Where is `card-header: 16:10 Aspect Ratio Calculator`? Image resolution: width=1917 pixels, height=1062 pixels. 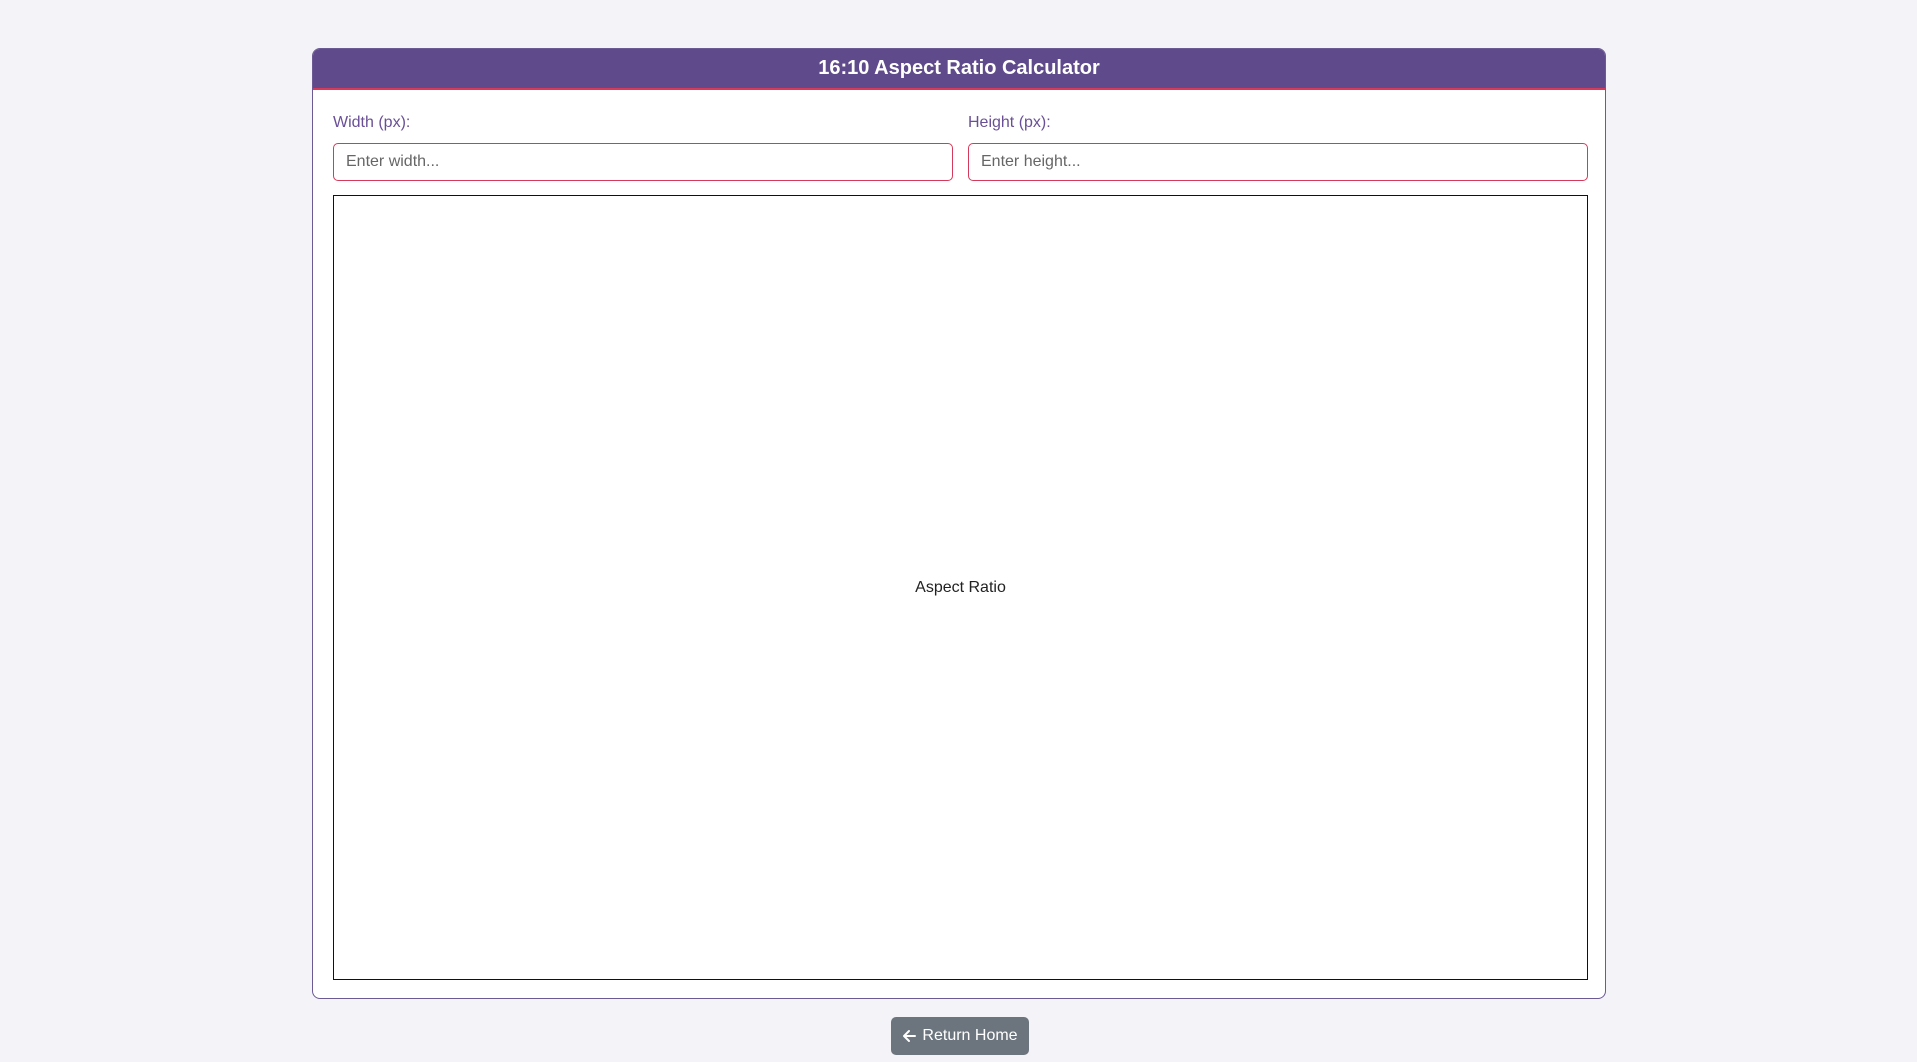
card-header: 16:10 Aspect Ratio Calculator is located at coordinates (959, 69).